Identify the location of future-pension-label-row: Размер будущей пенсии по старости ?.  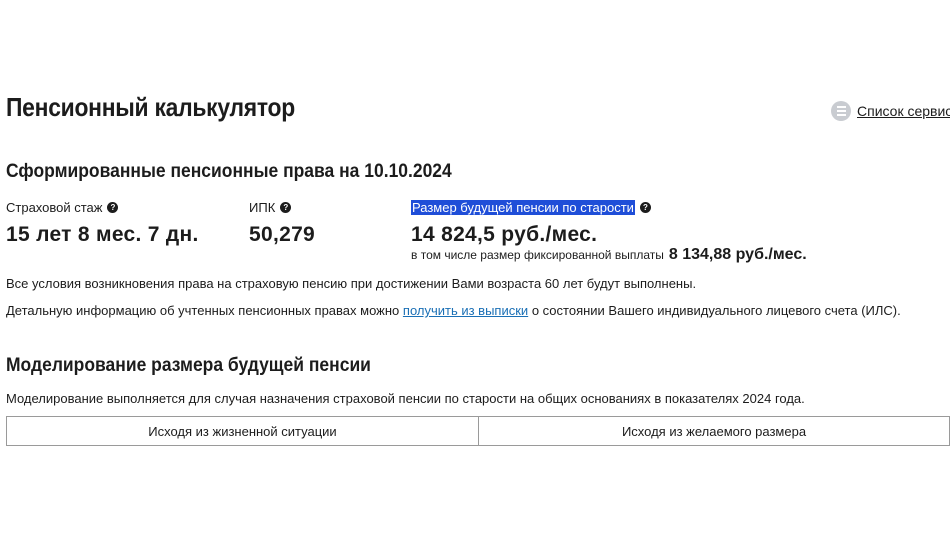
(531, 207).